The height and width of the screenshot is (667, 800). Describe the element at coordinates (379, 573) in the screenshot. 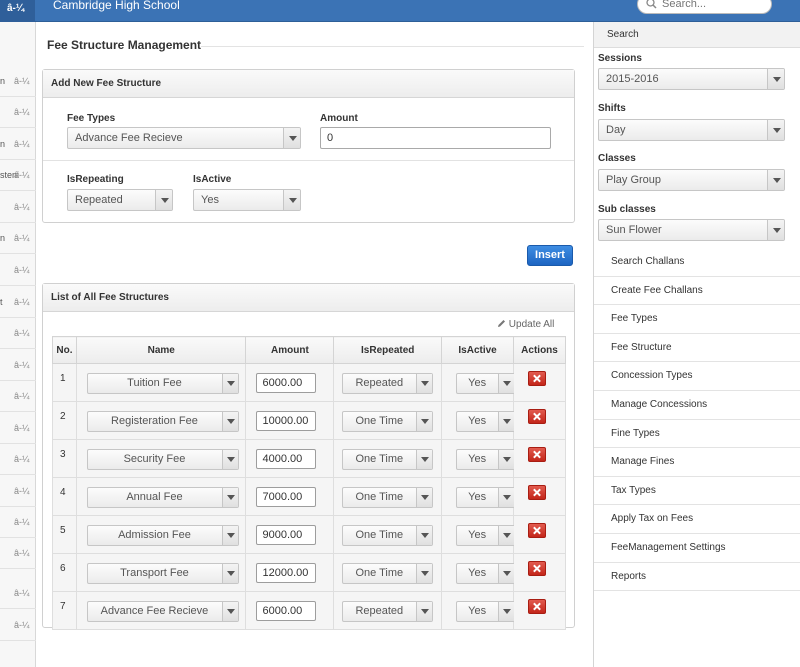

I see `isrepeated-value: One Time` at that location.